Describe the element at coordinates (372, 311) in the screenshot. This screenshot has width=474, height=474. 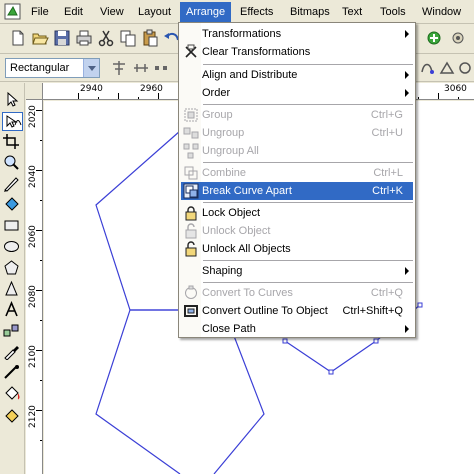
I see `menu-item-shortcut: Ctrl+Shift+Q` at that location.